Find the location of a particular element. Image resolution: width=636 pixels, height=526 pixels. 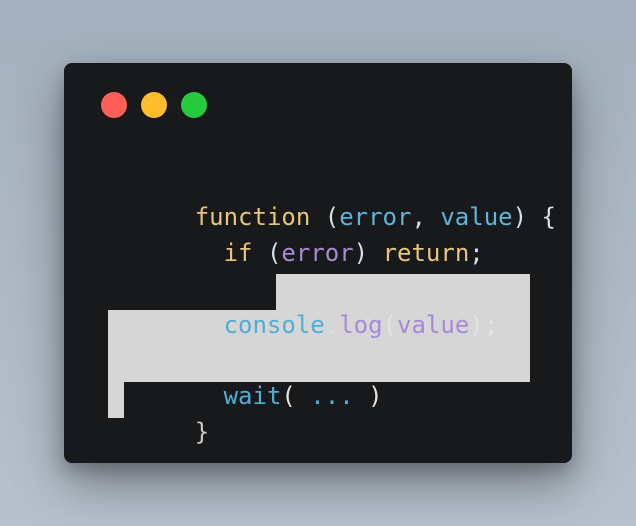

minimize-icon is located at coordinates (154, 105).